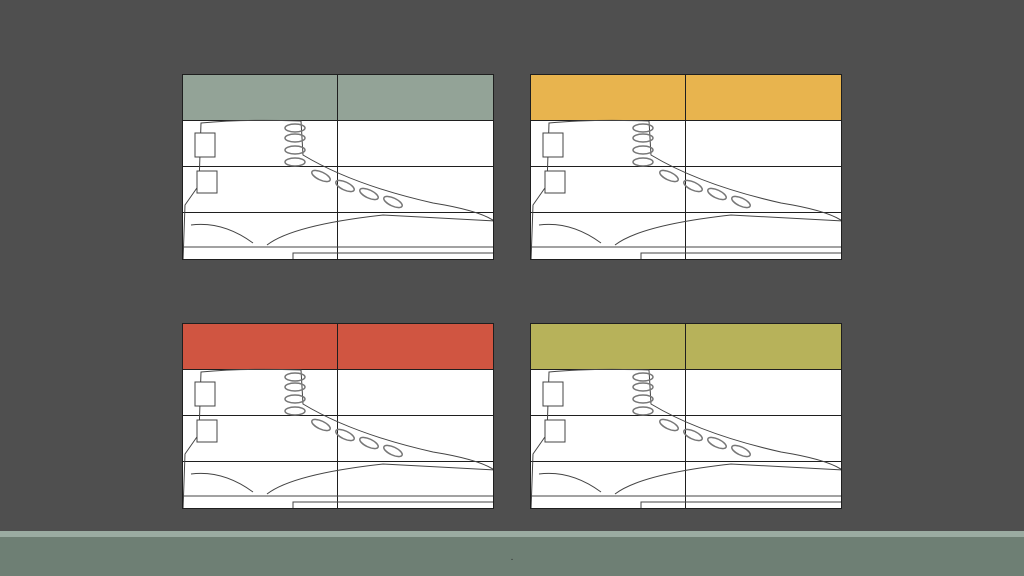 The image size is (1024, 576). I want to click on footer-text: ., so click(512, 557).